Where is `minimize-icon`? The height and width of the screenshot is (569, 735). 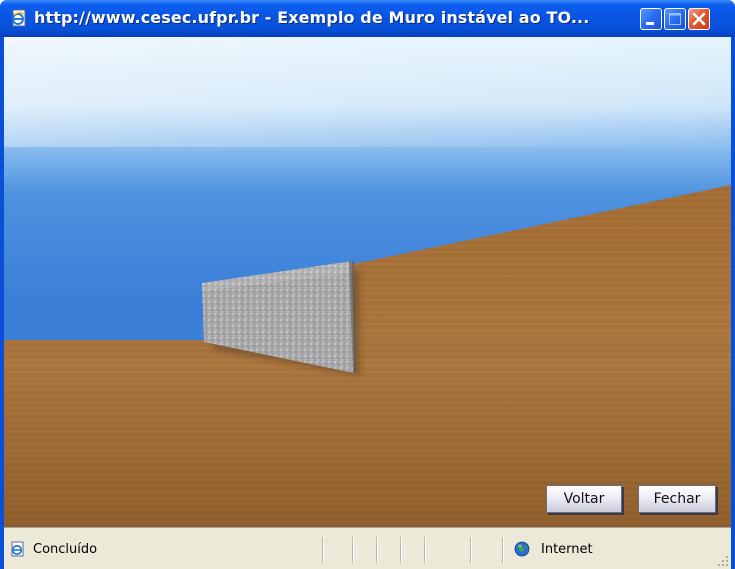
minimize-icon is located at coordinates (650, 23).